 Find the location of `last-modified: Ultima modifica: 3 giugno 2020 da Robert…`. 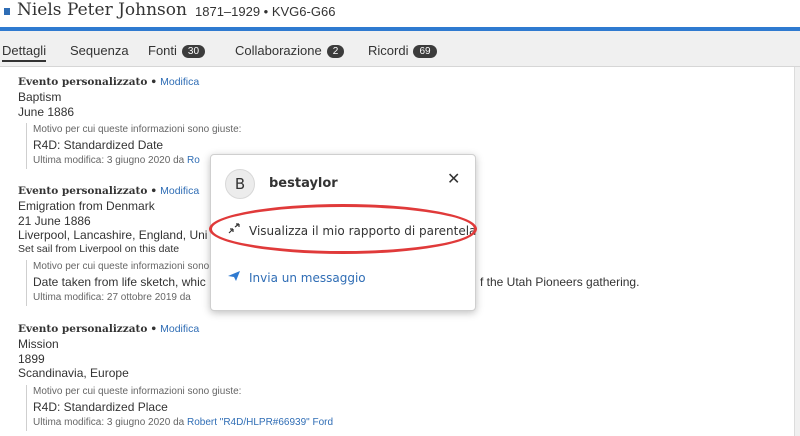

last-modified: Ultima modifica: 3 giugno 2020 da Robert… is located at coordinates (183, 422).